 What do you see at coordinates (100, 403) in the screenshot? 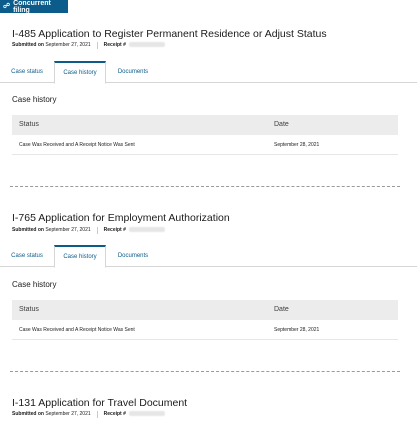
I see `application-title: I-131 Application for Travel Document` at bounding box center [100, 403].